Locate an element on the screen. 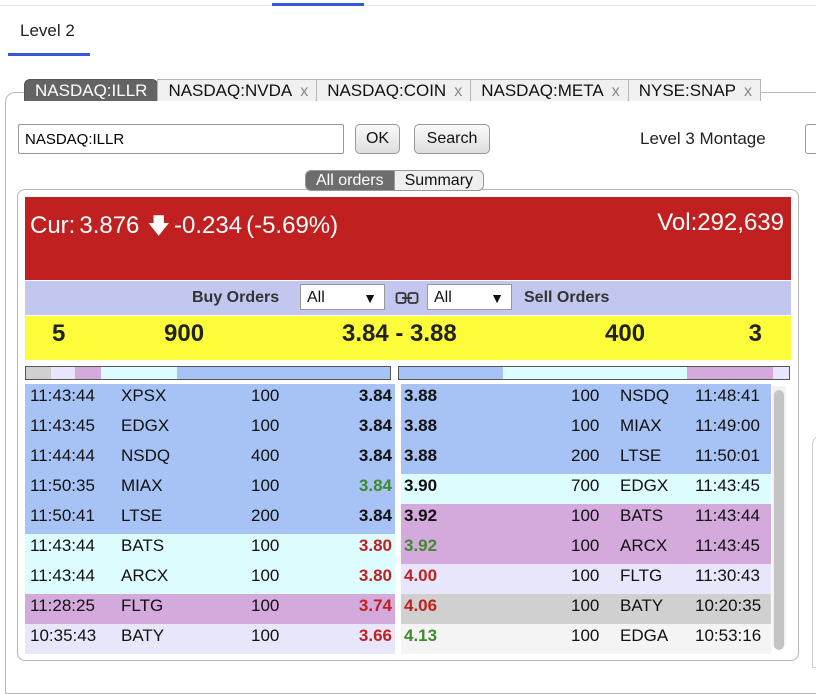 This screenshot has height=694, width=816. table-row: 3.90 700 EDGX 11:43:45 is located at coordinates (586, 489).